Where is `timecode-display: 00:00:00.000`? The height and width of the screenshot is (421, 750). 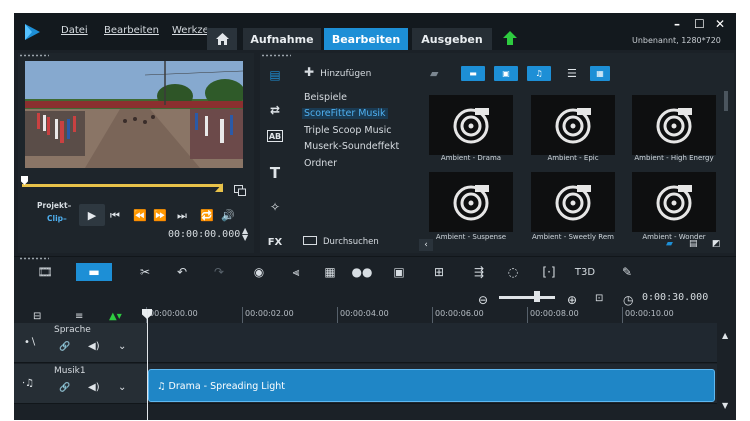
timecode-display: 00:00:00.000 is located at coordinates (204, 234).